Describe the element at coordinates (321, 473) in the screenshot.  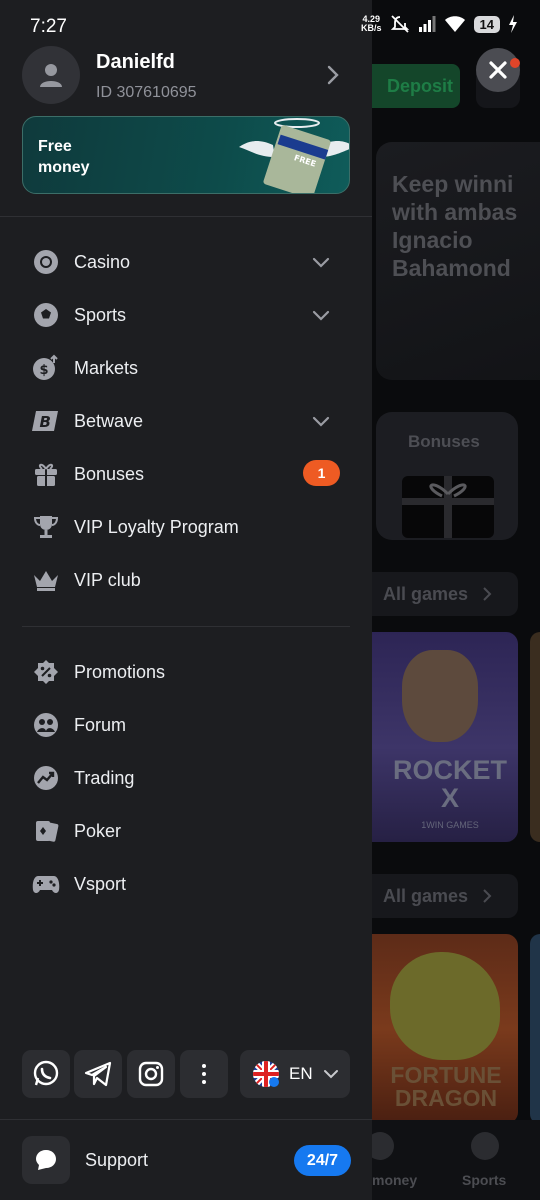
I see `bonus-count-badge: 1` at that location.